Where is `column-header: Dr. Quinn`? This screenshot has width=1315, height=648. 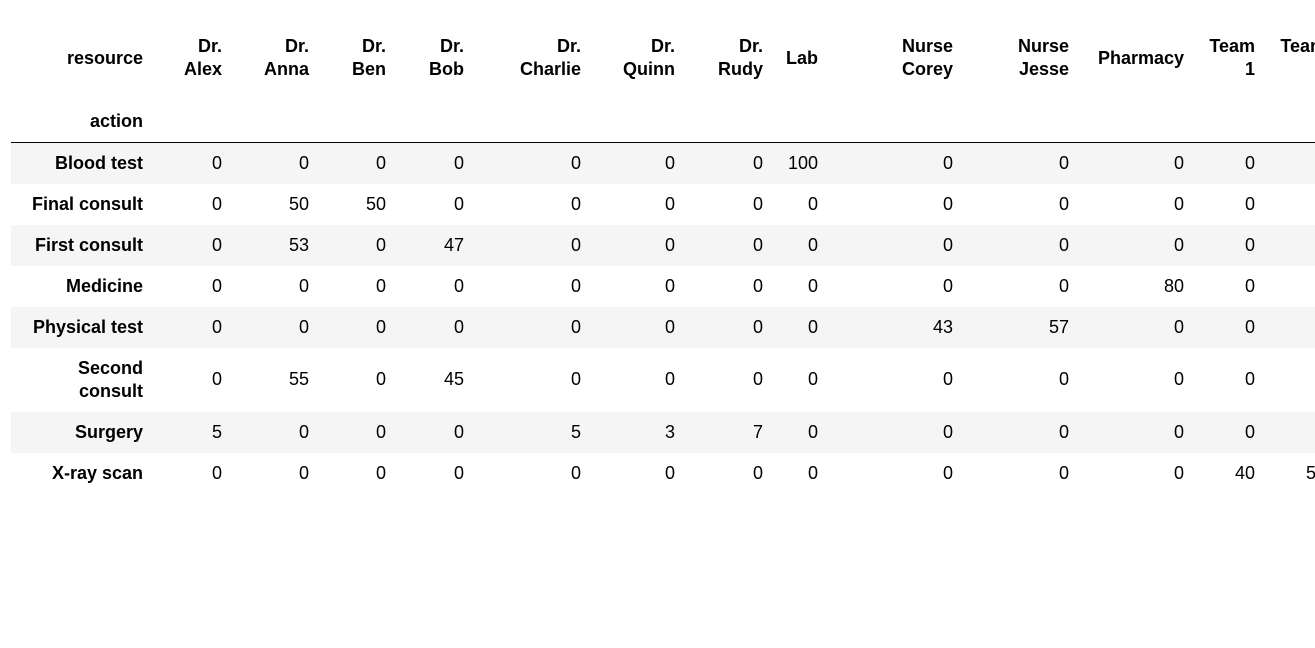 column-header: Dr. Quinn is located at coordinates (637, 58).